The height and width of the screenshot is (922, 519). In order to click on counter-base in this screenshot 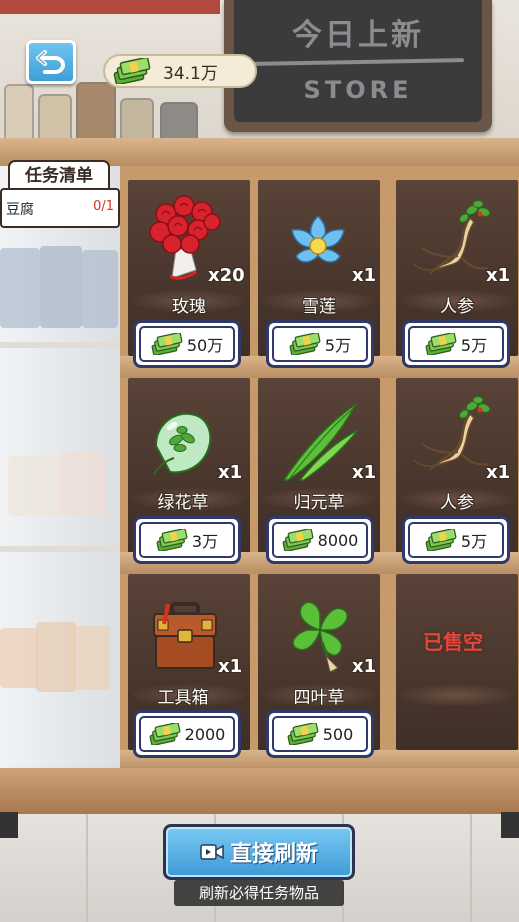, I will do `click(259, 791)`.